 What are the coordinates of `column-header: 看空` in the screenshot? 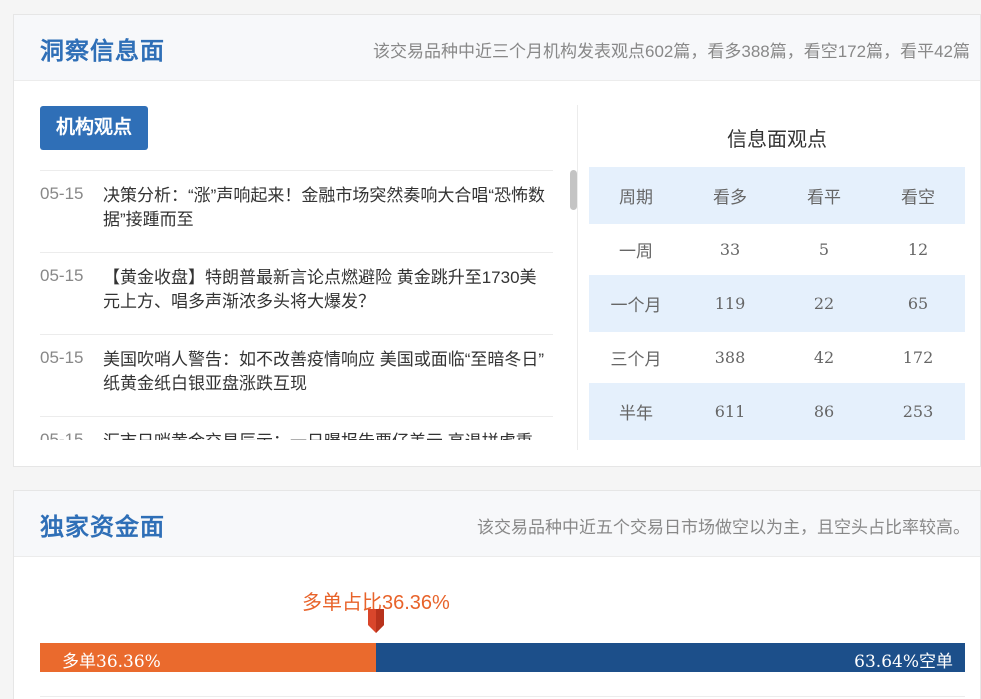 It's located at (918, 195).